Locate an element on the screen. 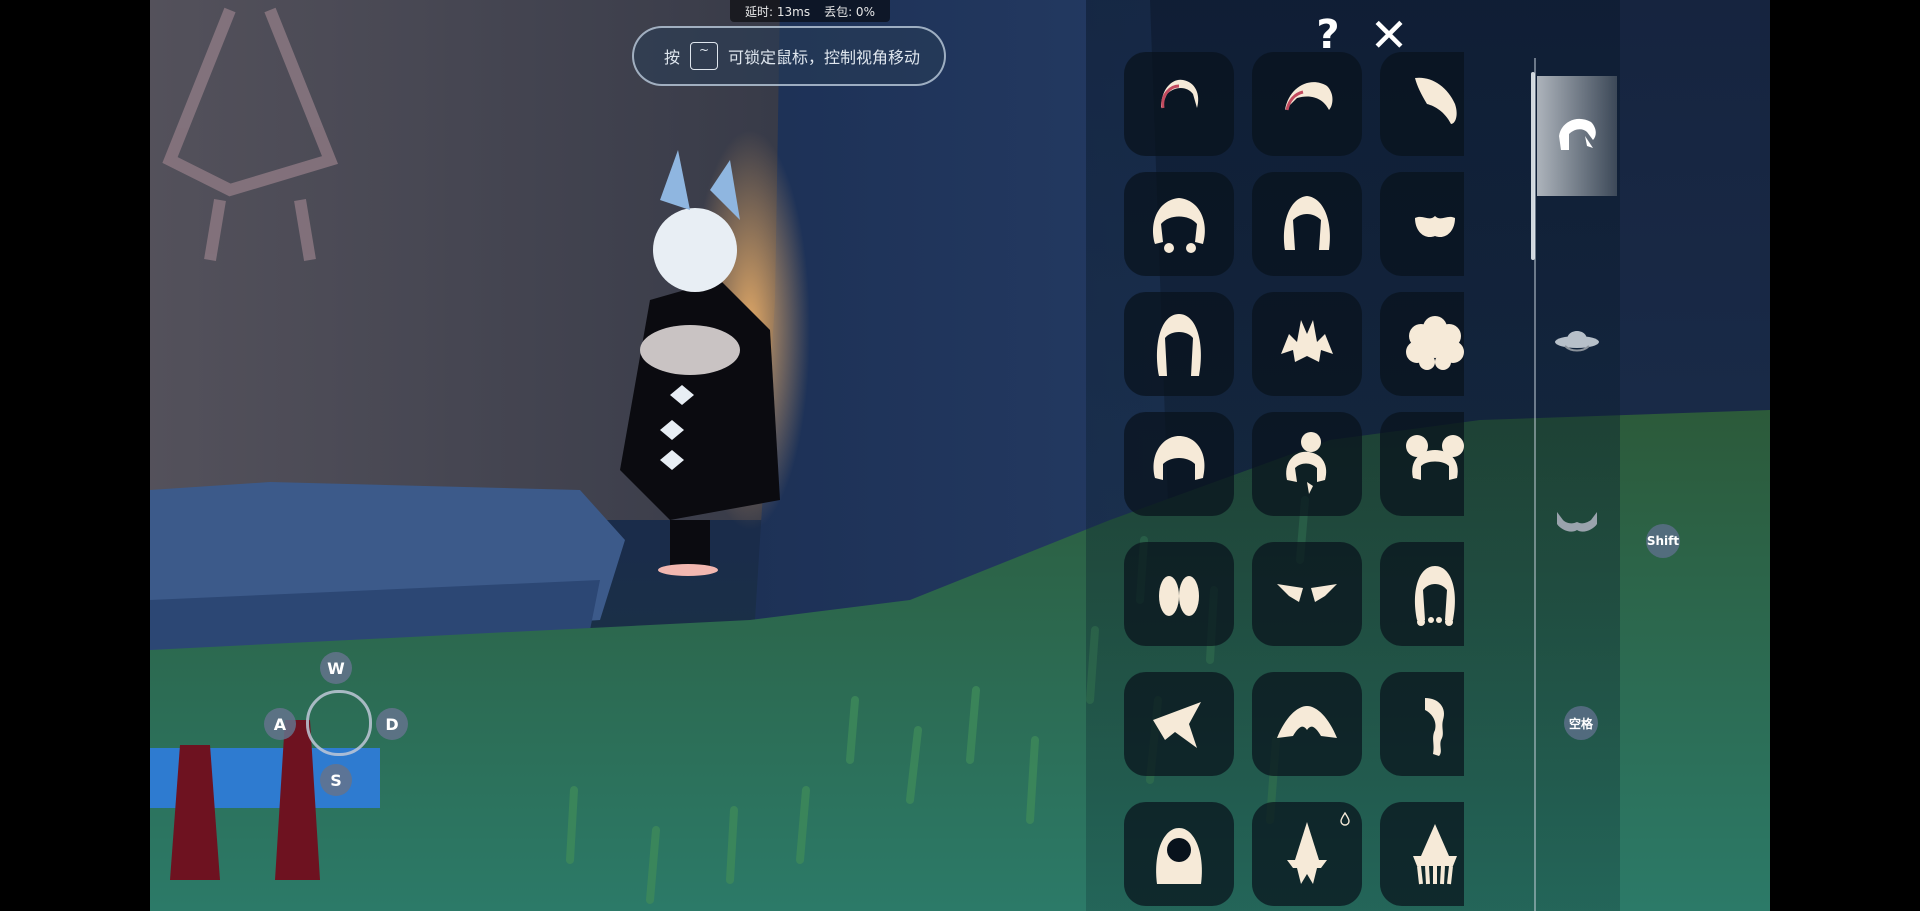 The height and width of the screenshot is (911, 1920). hair-sidesweep-icon is located at coordinates (1177, 725).